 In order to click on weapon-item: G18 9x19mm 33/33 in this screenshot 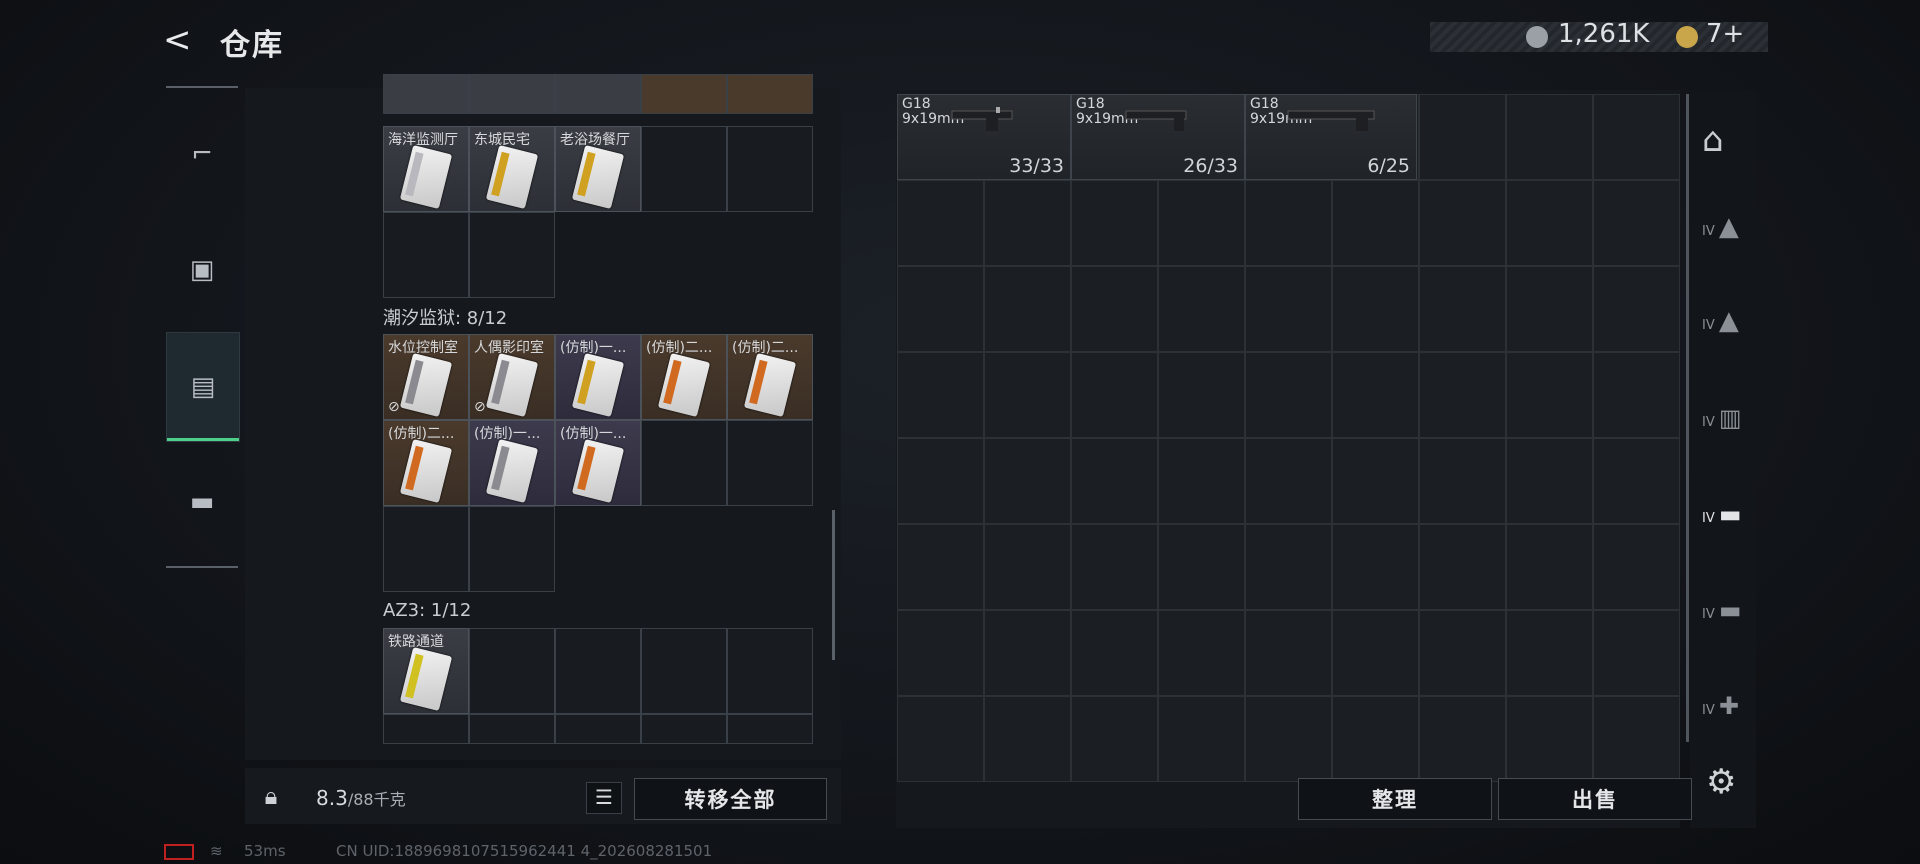, I will do `click(984, 137)`.